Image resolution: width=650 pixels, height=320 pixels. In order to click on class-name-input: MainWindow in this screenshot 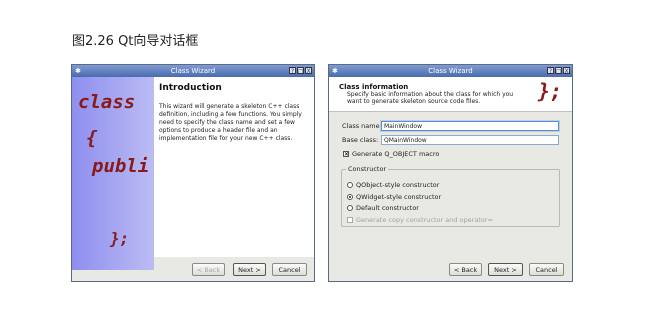, I will do `click(470, 126)`.